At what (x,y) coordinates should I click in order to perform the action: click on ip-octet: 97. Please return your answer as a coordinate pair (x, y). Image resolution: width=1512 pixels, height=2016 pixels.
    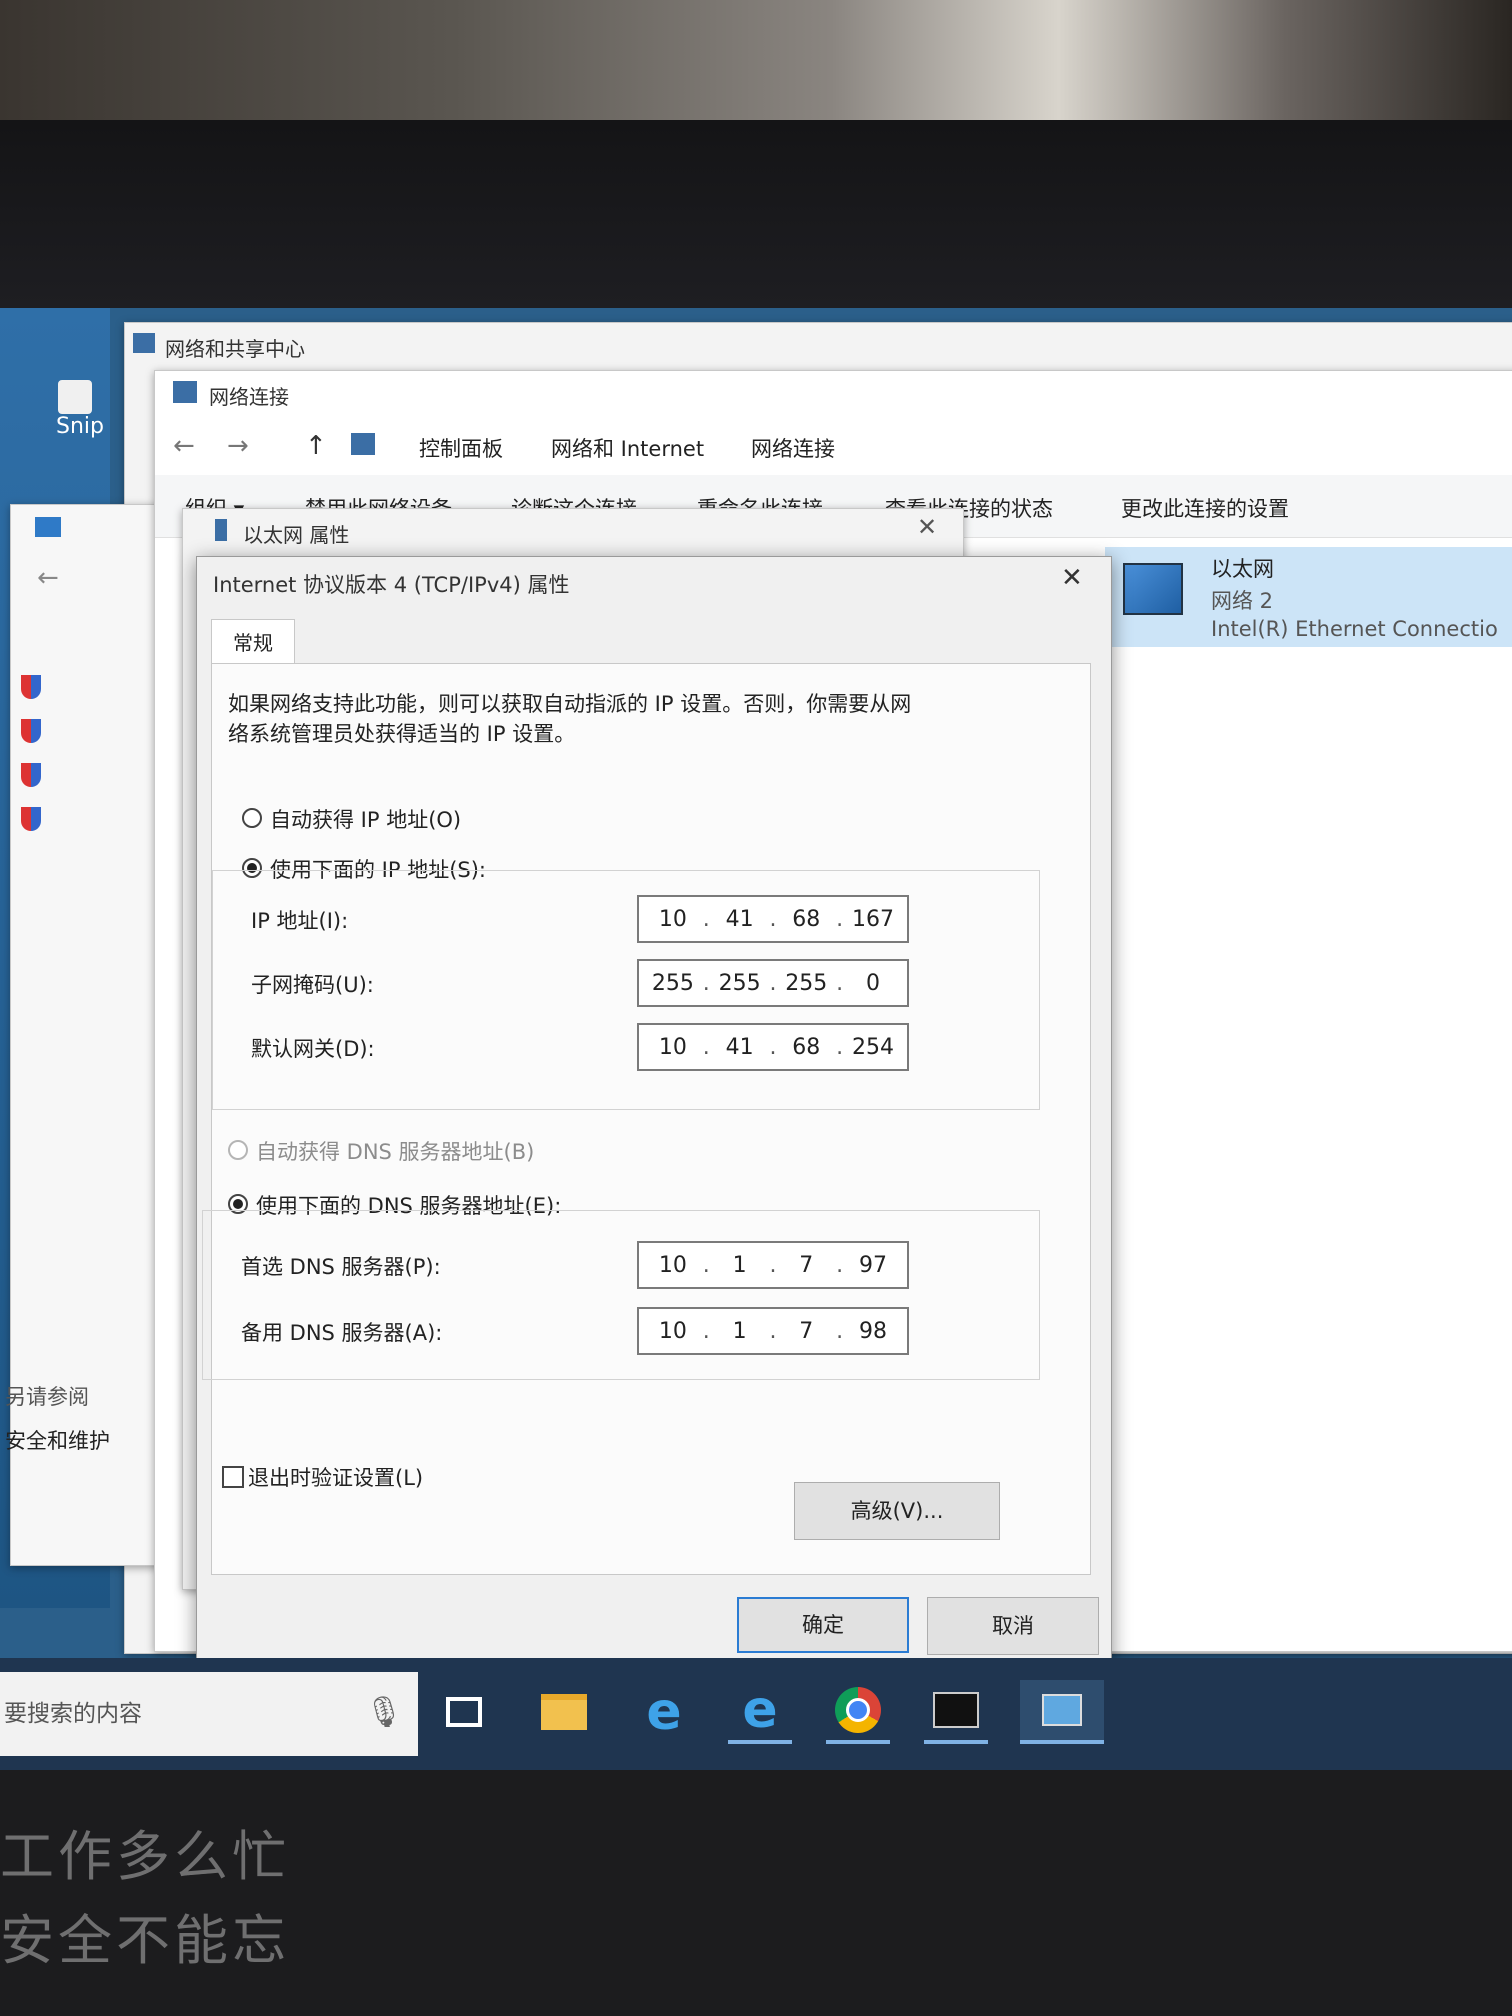
    Looking at the image, I should click on (872, 1265).